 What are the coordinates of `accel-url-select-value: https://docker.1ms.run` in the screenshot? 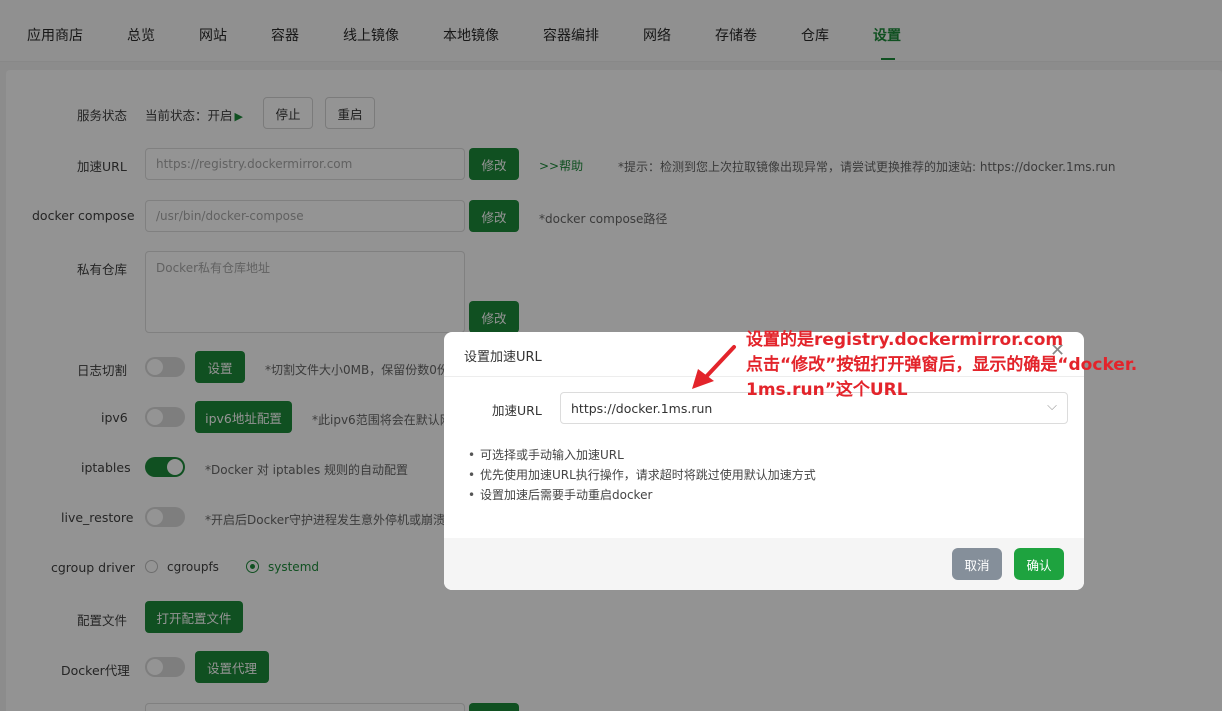 It's located at (642, 408).